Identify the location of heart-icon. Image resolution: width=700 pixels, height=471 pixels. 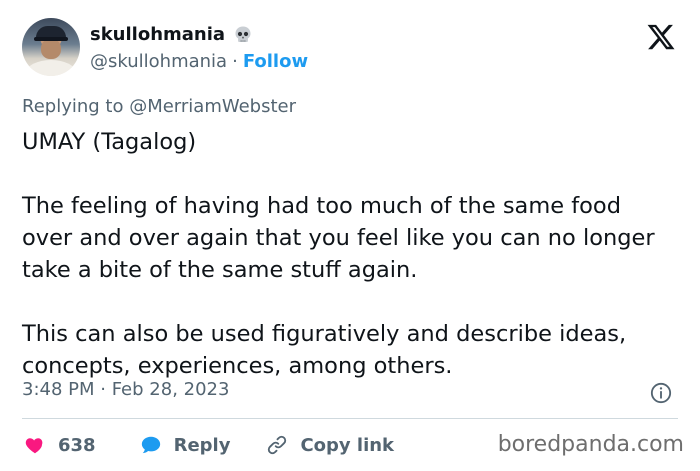
(34, 446).